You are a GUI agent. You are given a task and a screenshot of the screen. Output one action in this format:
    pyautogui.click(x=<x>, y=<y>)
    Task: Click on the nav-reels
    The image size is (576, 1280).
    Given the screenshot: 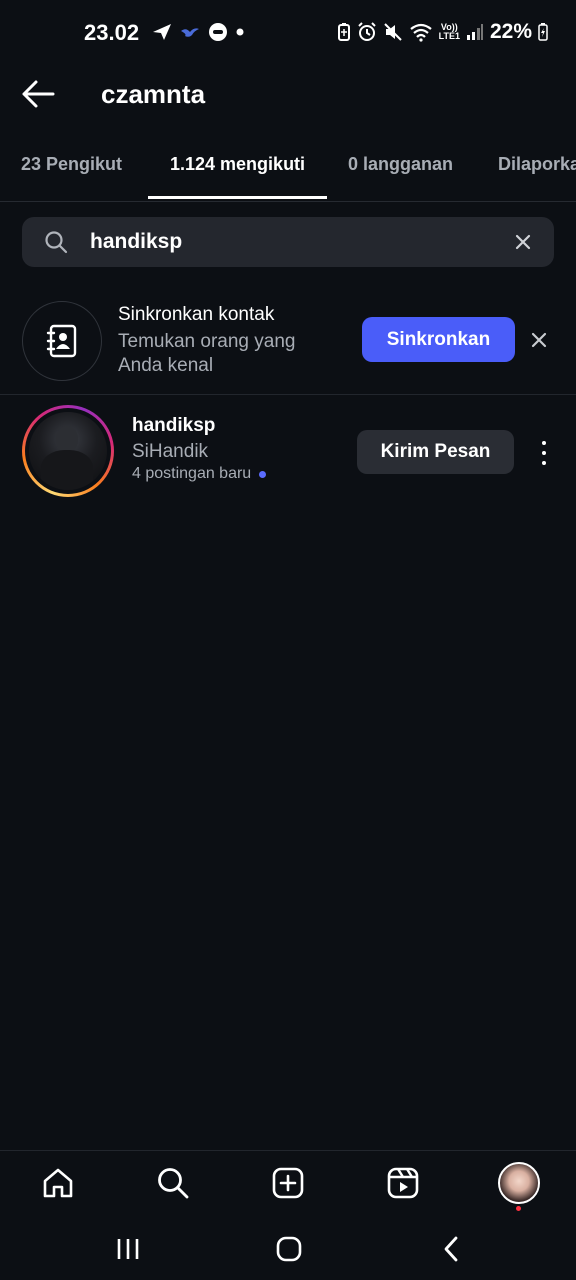 What is the action you would take?
    pyautogui.click(x=403, y=1183)
    